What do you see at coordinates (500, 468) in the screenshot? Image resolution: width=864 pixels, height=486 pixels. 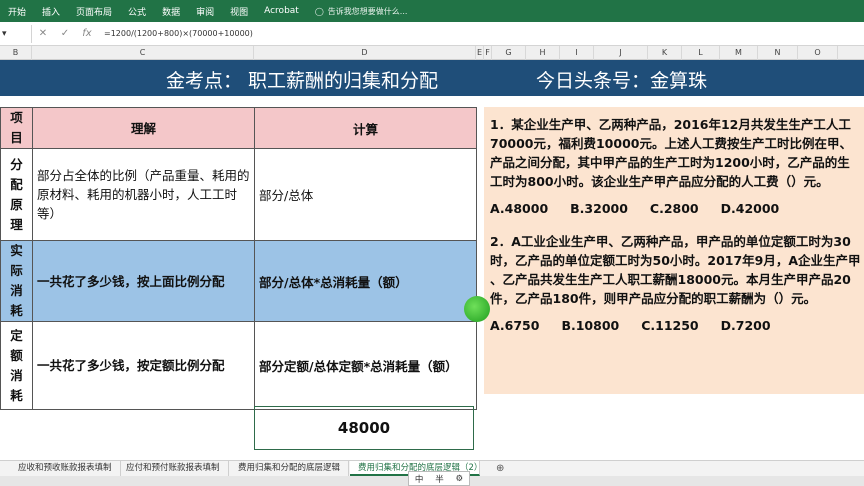 I see `add-sheet-icon: ⊕` at bounding box center [500, 468].